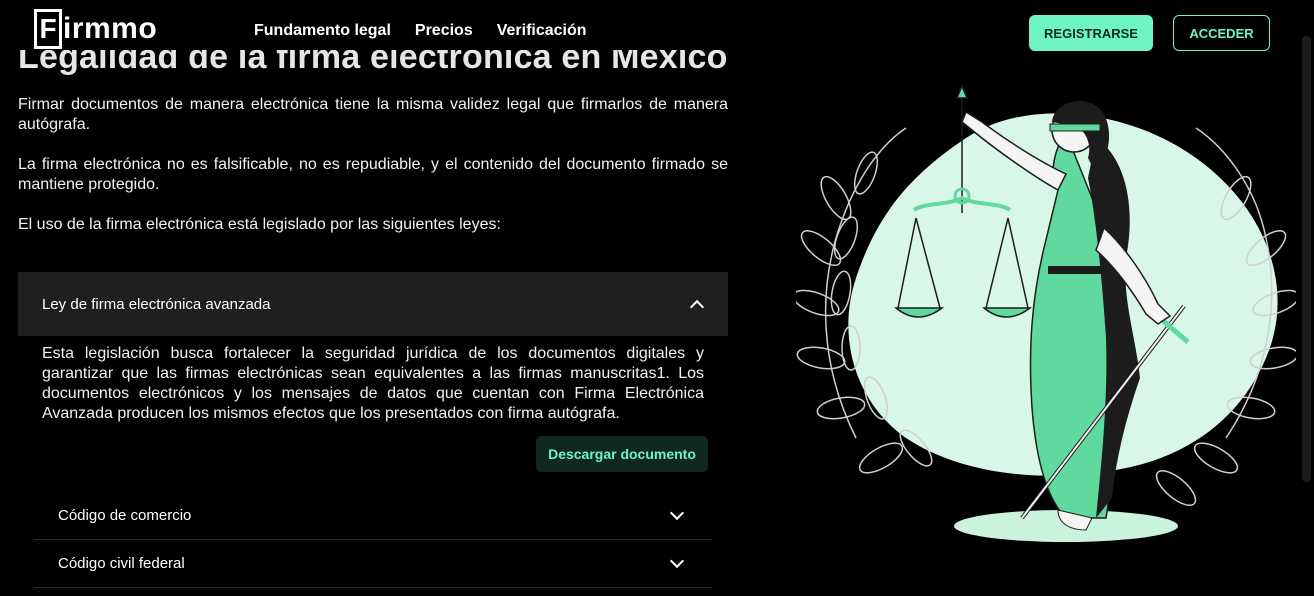  What do you see at coordinates (444, 31) in the screenshot?
I see `nav-link-precios: Precios` at bounding box center [444, 31].